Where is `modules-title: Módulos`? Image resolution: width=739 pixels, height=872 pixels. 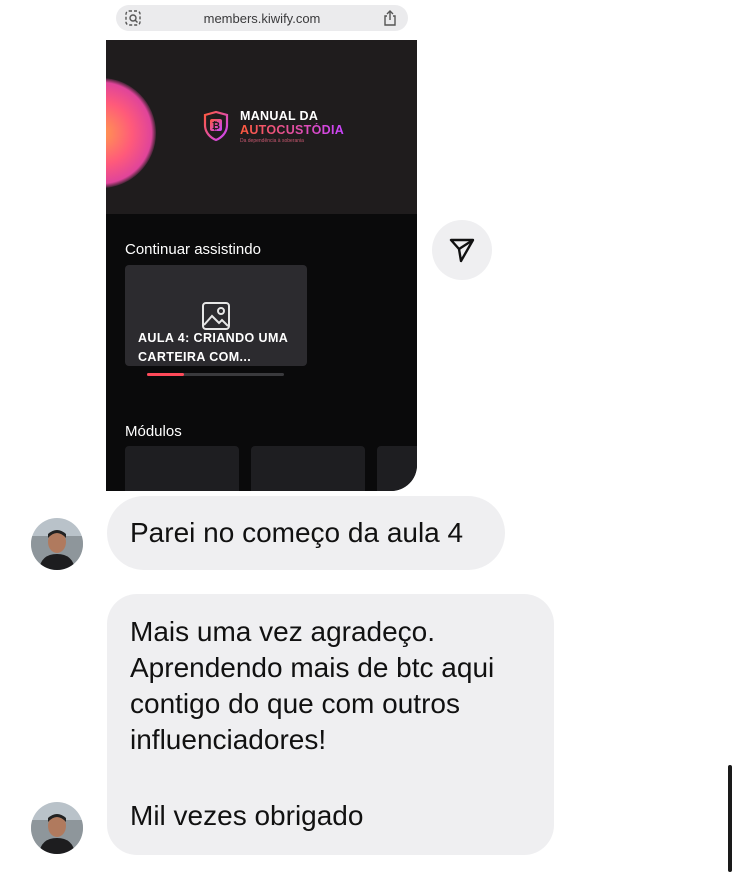 modules-title: Módulos is located at coordinates (153, 431).